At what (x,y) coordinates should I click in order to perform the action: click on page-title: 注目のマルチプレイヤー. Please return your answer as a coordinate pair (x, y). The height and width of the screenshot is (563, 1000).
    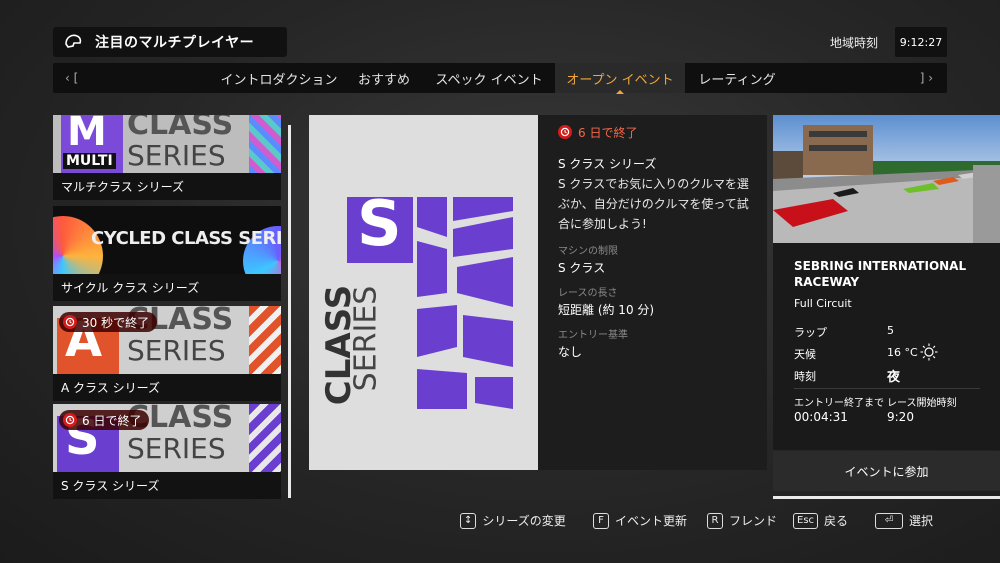
    Looking at the image, I should click on (175, 43).